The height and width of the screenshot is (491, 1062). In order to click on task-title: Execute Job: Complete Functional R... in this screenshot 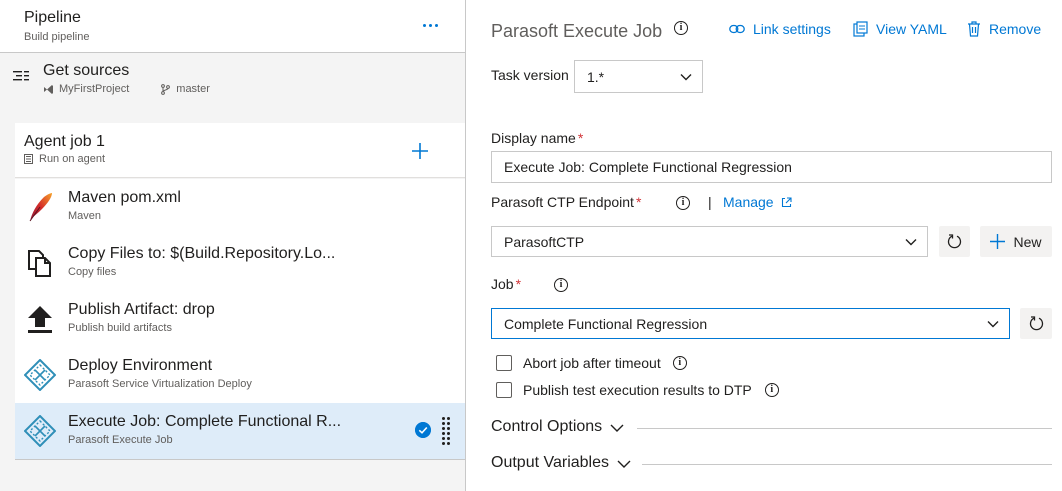, I will do `click(205, 421)`.